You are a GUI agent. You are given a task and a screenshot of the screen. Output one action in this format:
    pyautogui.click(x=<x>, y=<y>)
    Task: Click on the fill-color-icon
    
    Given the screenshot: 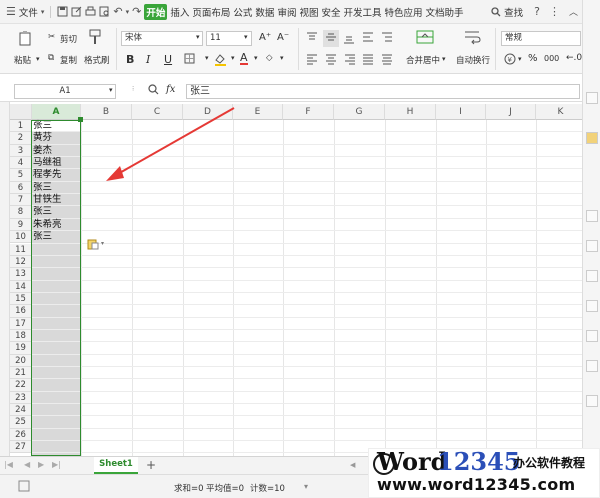 What is the action you would take?
    pyautogui.click(x=220, y=61)
    